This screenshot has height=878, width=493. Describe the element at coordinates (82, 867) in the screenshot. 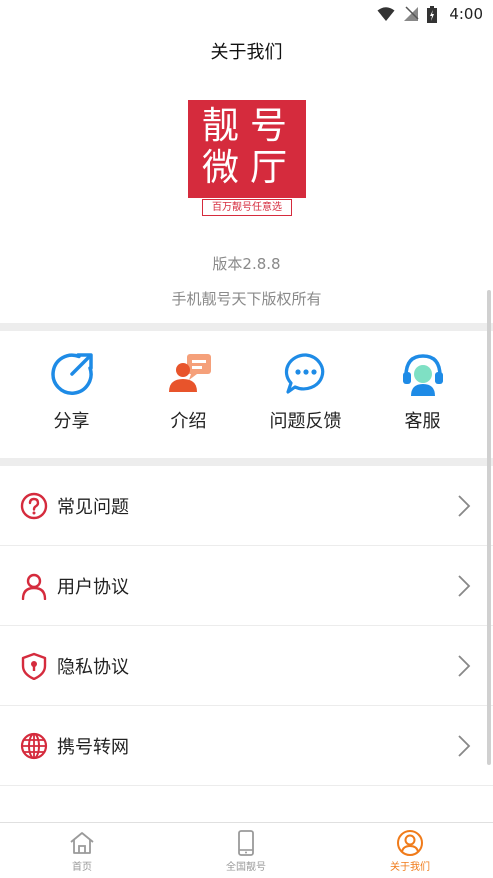

I see `tab-label: 首页` at that location.